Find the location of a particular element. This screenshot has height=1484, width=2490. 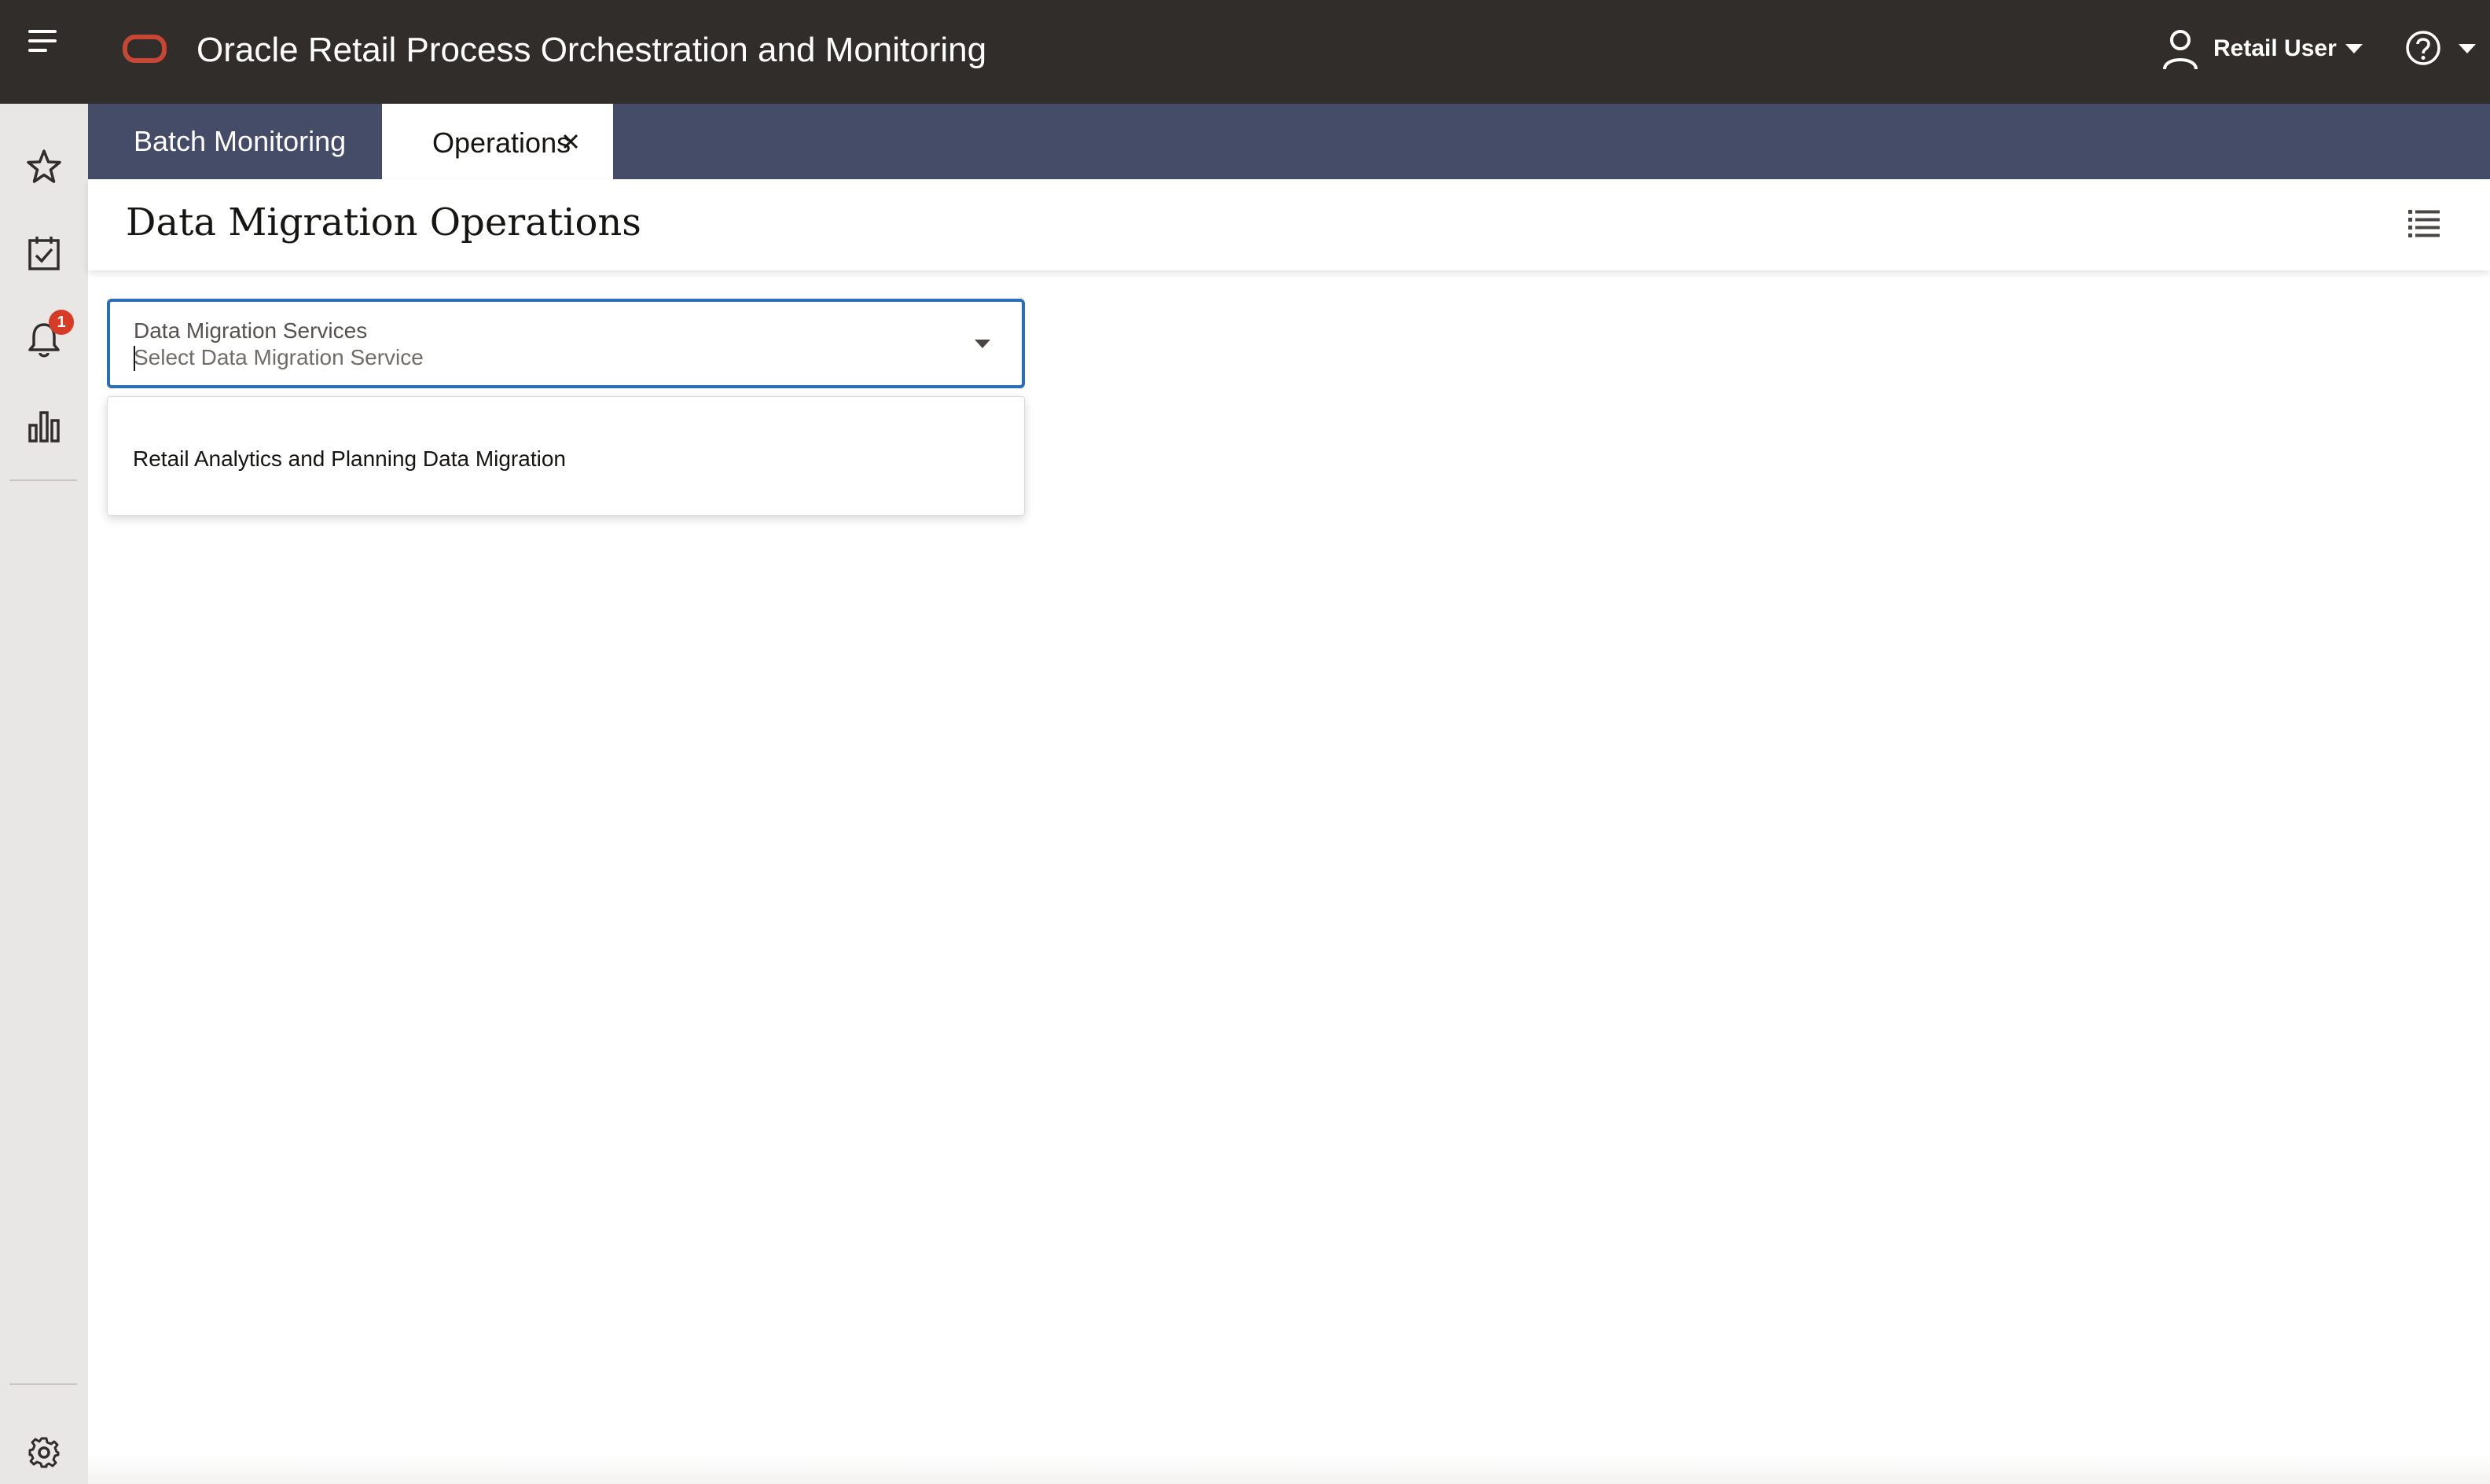

select-label: Data Migration Services is located at coordinates (251, 330).